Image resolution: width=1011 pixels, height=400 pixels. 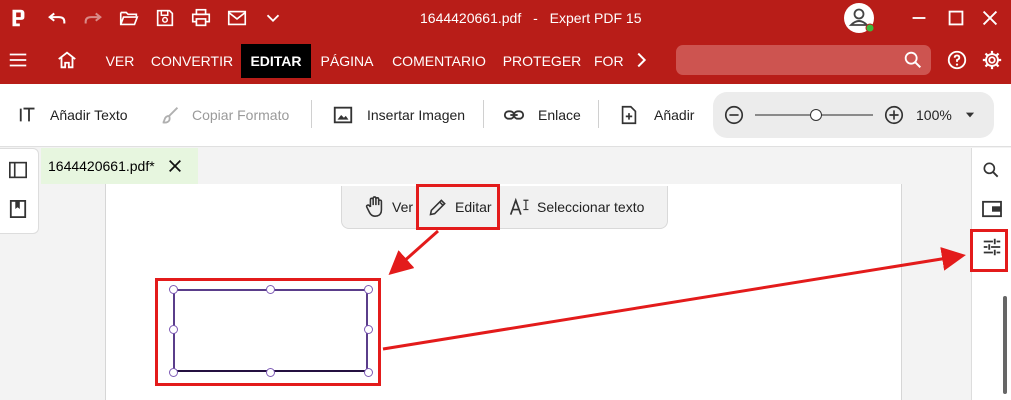 I want to click on arrow-edit-to-textbox, so click(x=413, y=252).